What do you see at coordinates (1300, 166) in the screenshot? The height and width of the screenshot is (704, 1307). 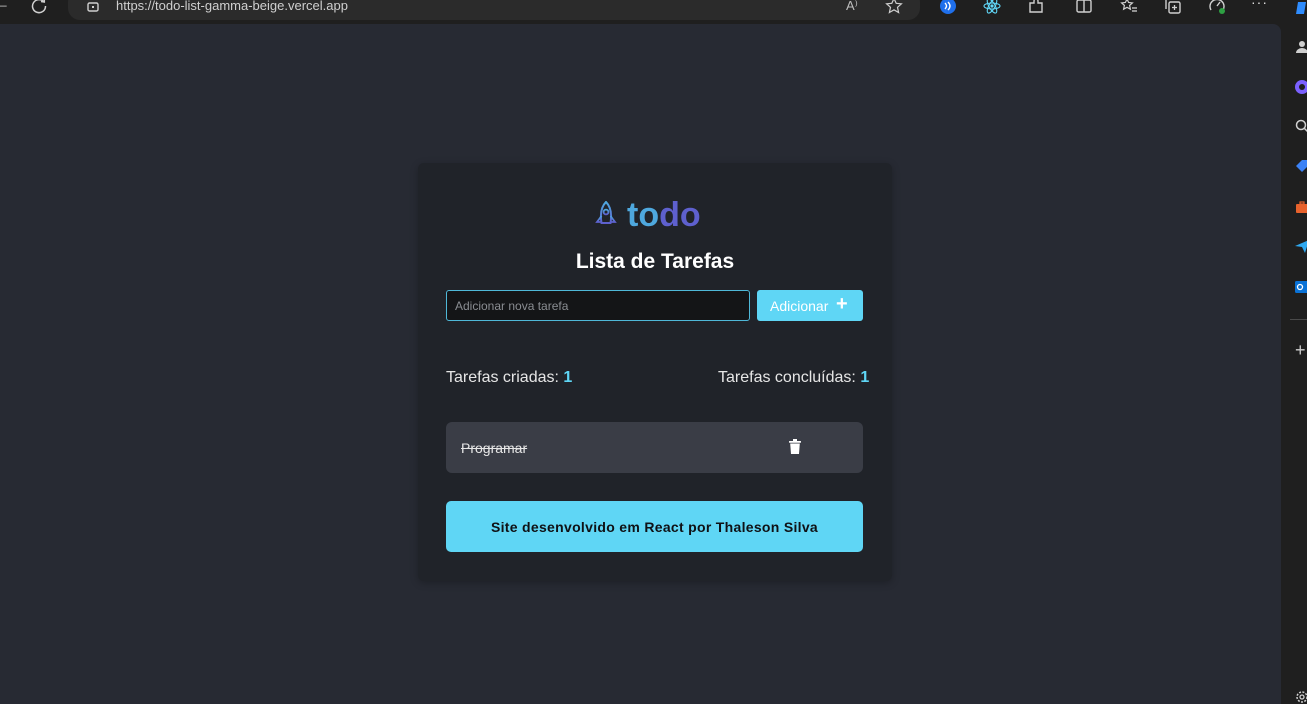 I see `shopping-tag-icon` at bounding box center [1300, 166].